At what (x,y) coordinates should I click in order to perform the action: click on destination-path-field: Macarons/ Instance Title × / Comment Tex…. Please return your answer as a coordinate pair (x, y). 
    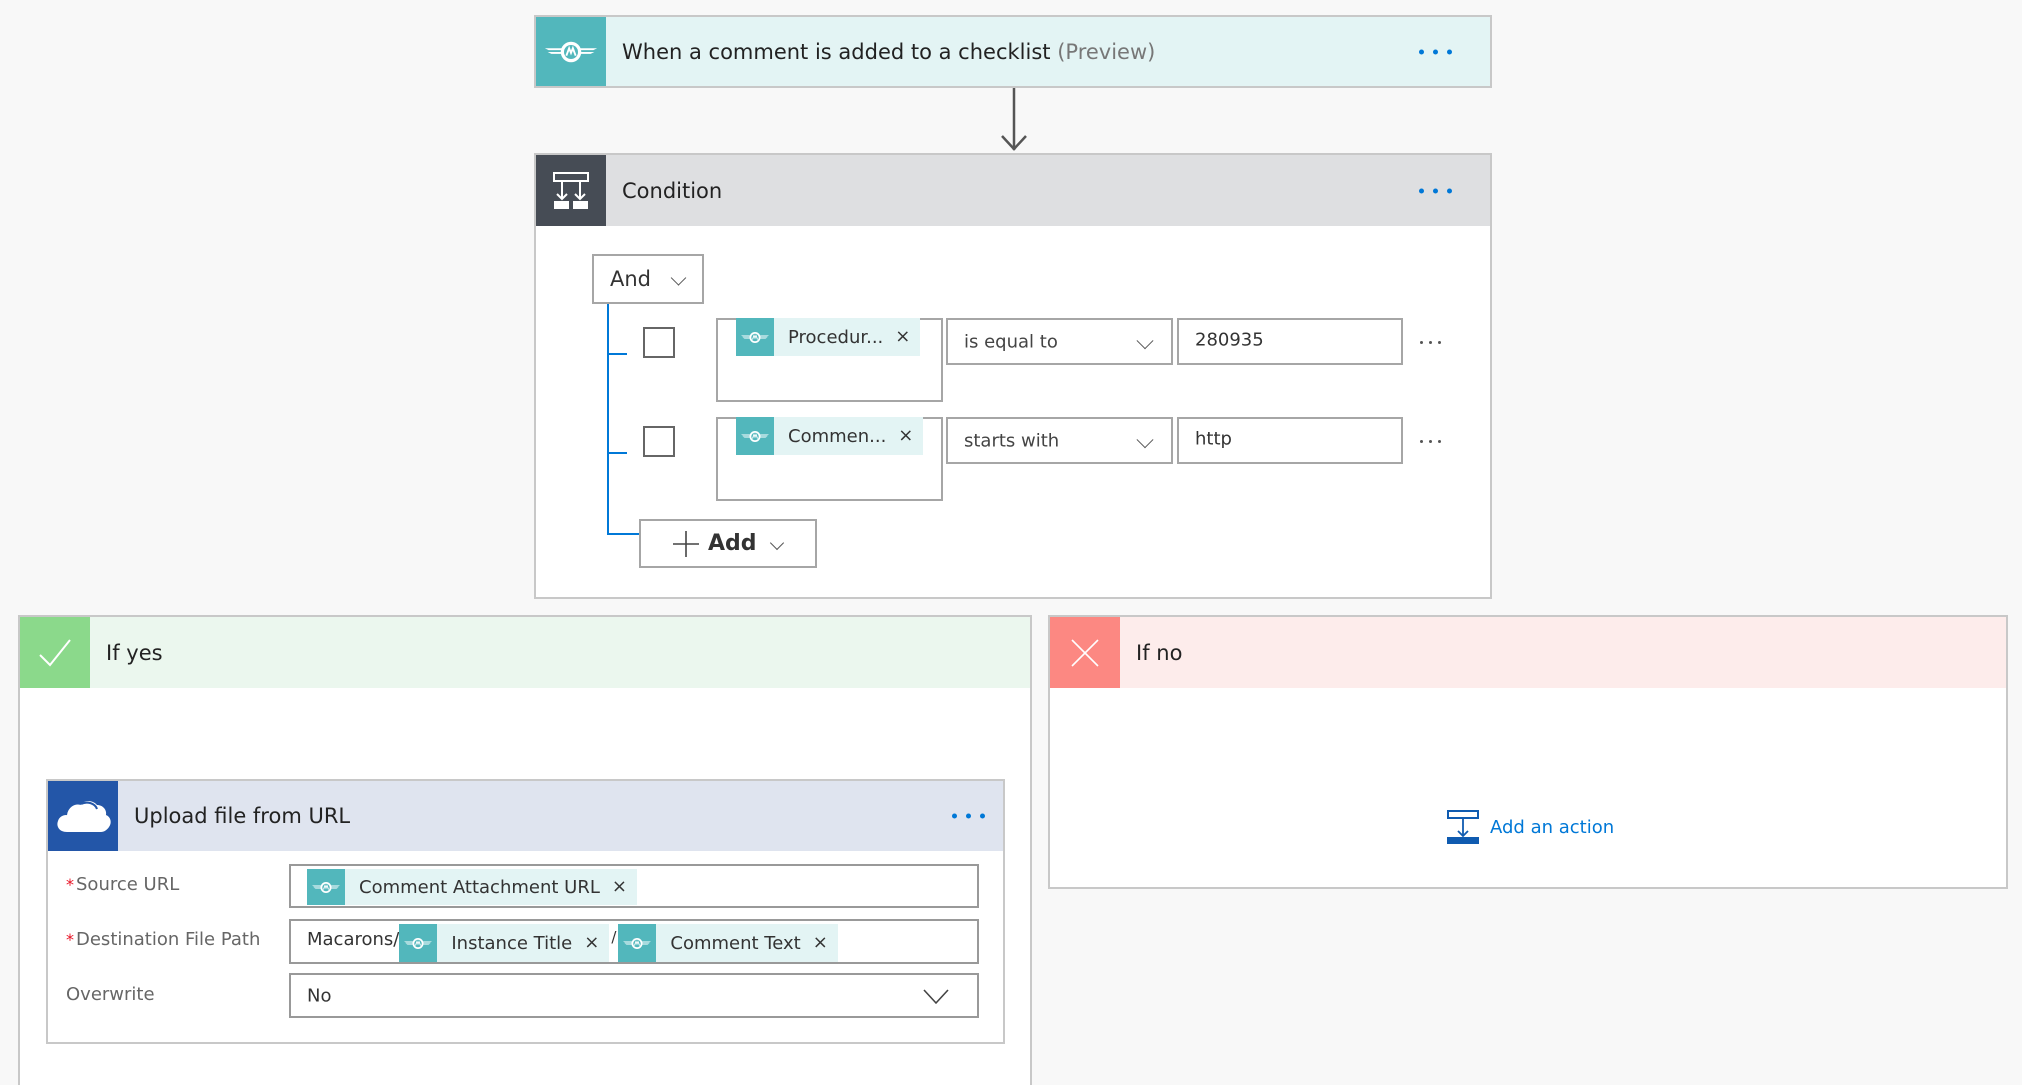
    Looking at the image, I should click on (634, 941).